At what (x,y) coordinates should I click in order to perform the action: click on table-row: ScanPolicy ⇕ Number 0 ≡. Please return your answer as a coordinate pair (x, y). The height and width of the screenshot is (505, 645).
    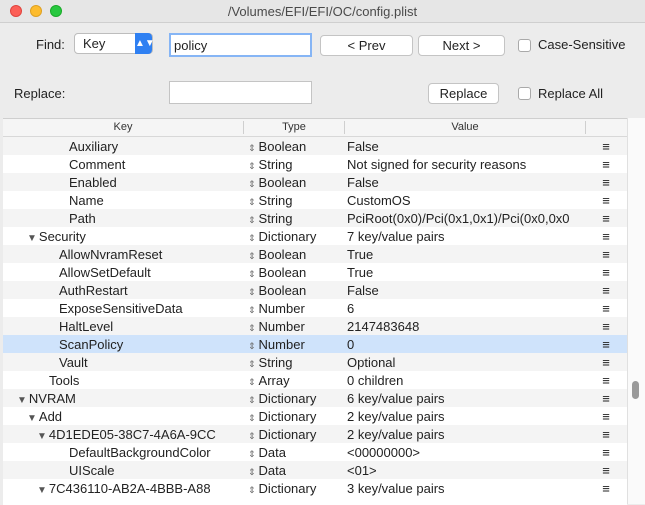
    Looking at the image, I should click on (315, 344).